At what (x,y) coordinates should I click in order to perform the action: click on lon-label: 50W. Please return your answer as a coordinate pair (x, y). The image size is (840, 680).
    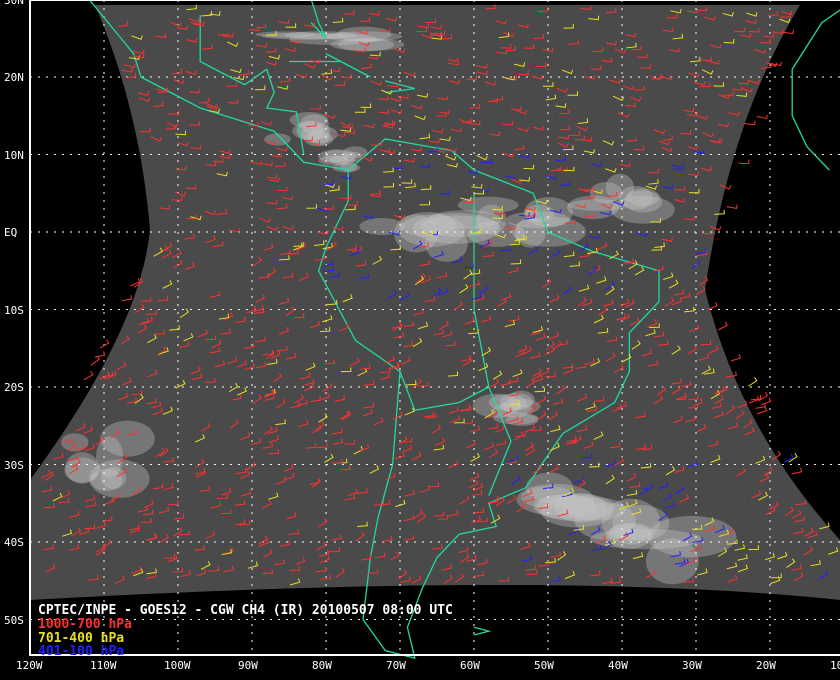
    Looking at the image, I should click on (544, 665).